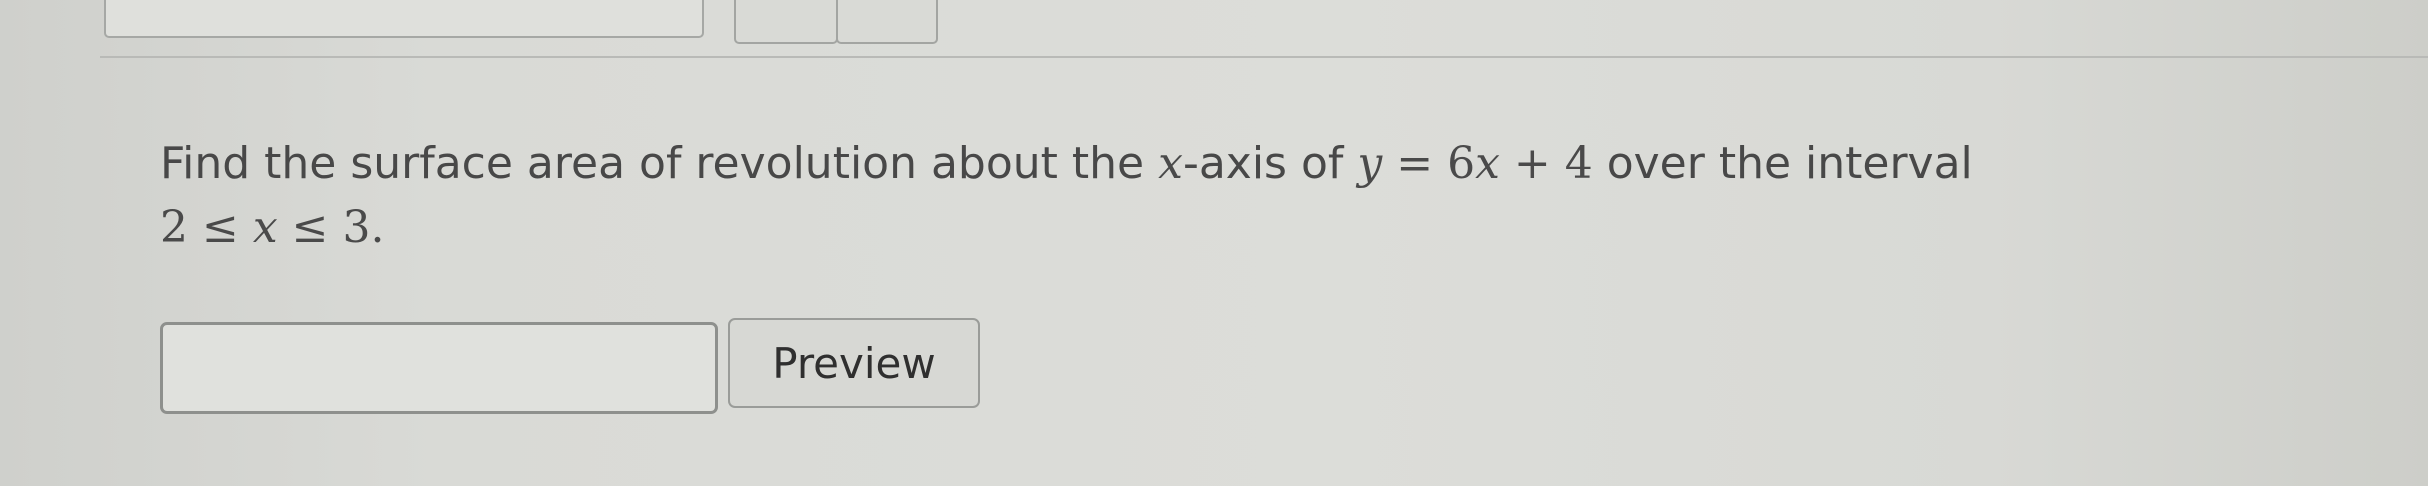 This screenshot has width=2428, height=486. What do you see at coordinates (854, 363) in the screenshot?
I see `preview-button: Preview` at bounding box center [854, 363].